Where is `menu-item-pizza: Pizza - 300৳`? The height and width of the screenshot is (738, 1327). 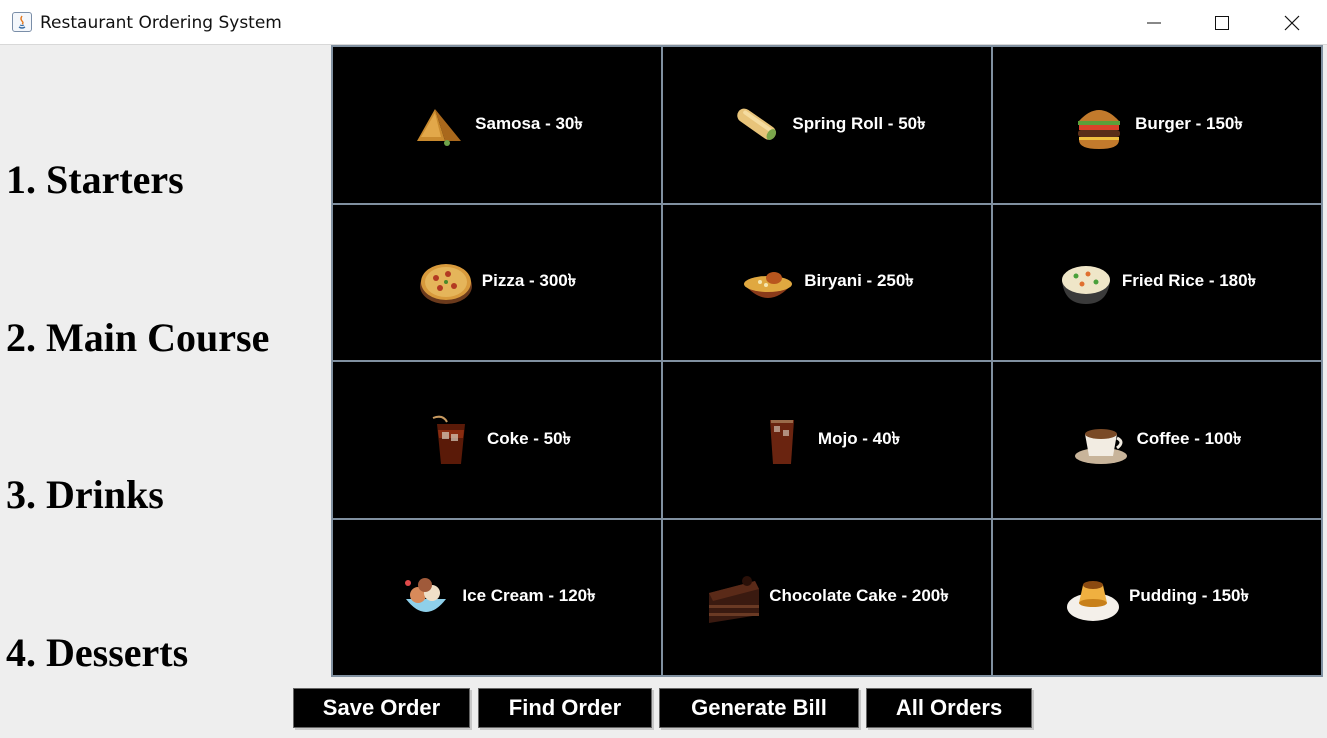 menu-item-pizza: Pizza - 300৳ is located at coordinates (497, 282).